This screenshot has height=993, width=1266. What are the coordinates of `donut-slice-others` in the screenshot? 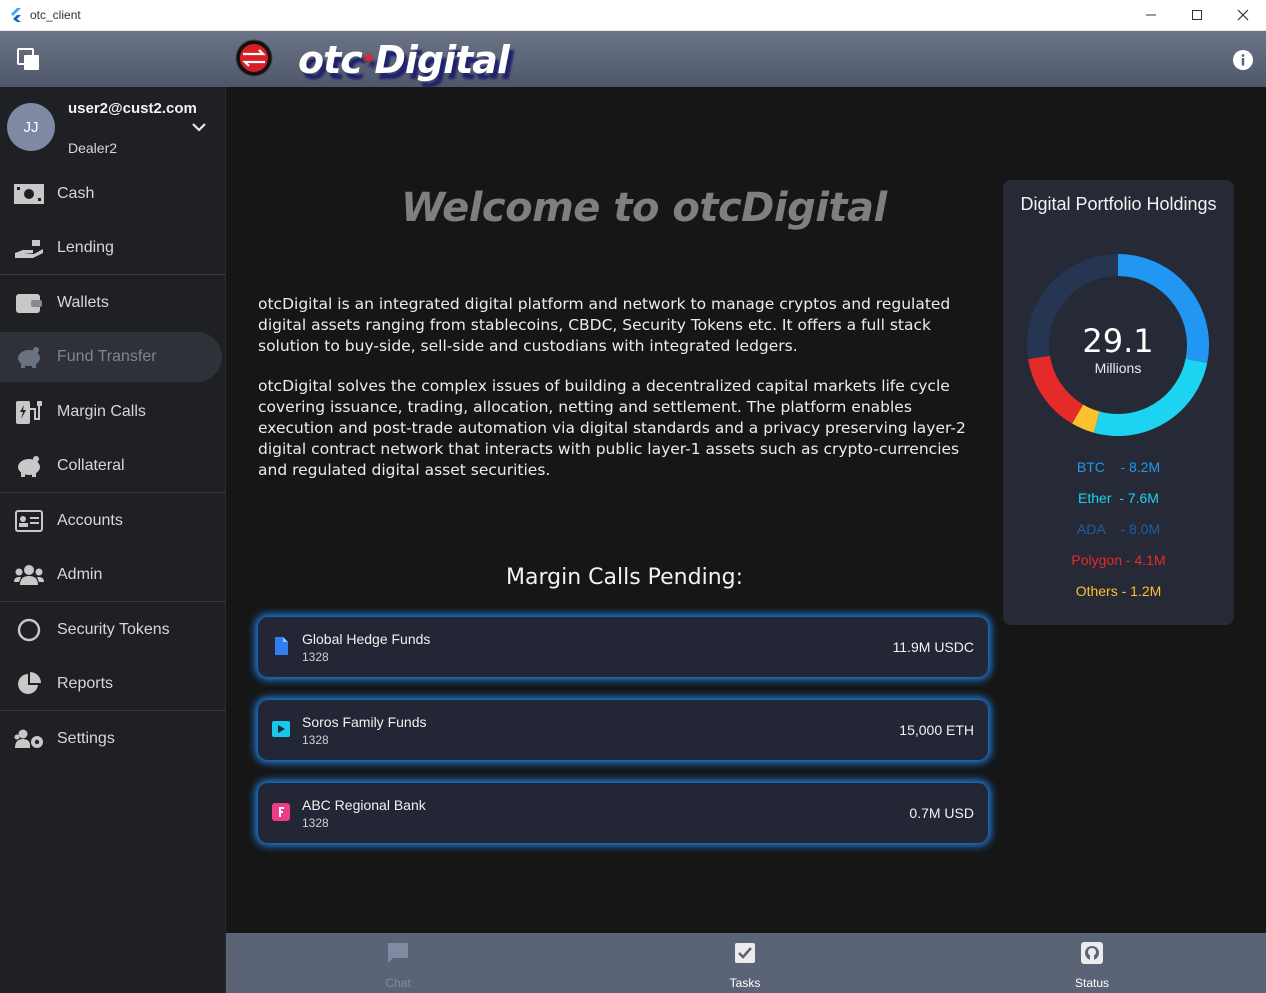 It's located at (1086, 418).